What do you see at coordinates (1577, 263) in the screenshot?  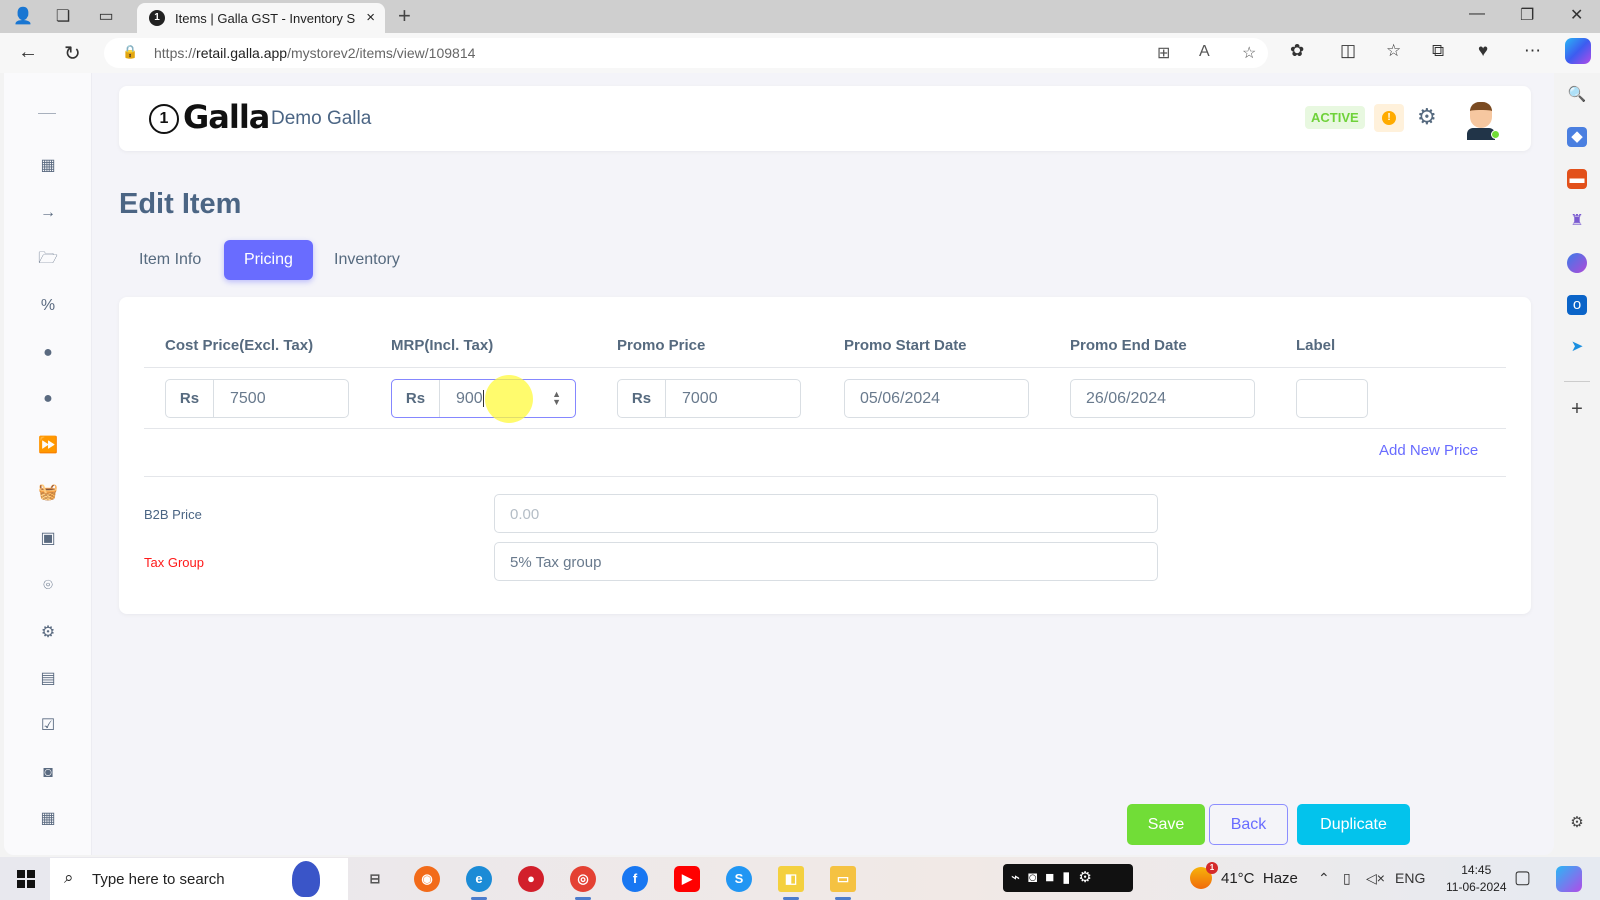 I see `microsoft365-icon` at bounding box center [1577, 263].